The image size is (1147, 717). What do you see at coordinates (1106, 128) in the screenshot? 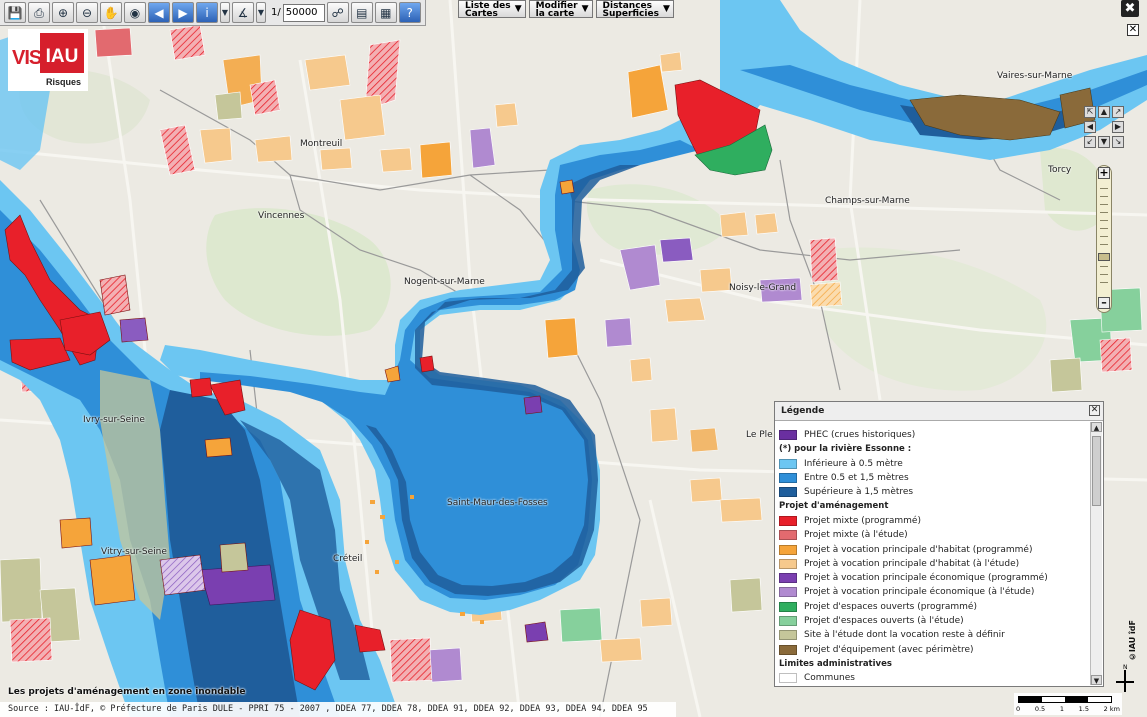
I see `pan-control: ⇱ ▲ ↗ ◀ ▶ ↙ ▼ ↘` at bounding box center [1106, 128].